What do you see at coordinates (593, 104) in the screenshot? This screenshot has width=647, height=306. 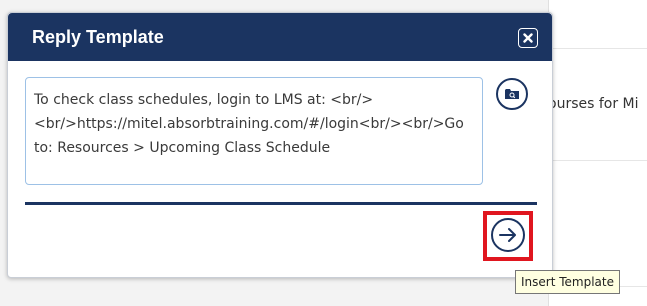 I see `background-course-text: ourses for Mi` at bounding box center [593, 104].